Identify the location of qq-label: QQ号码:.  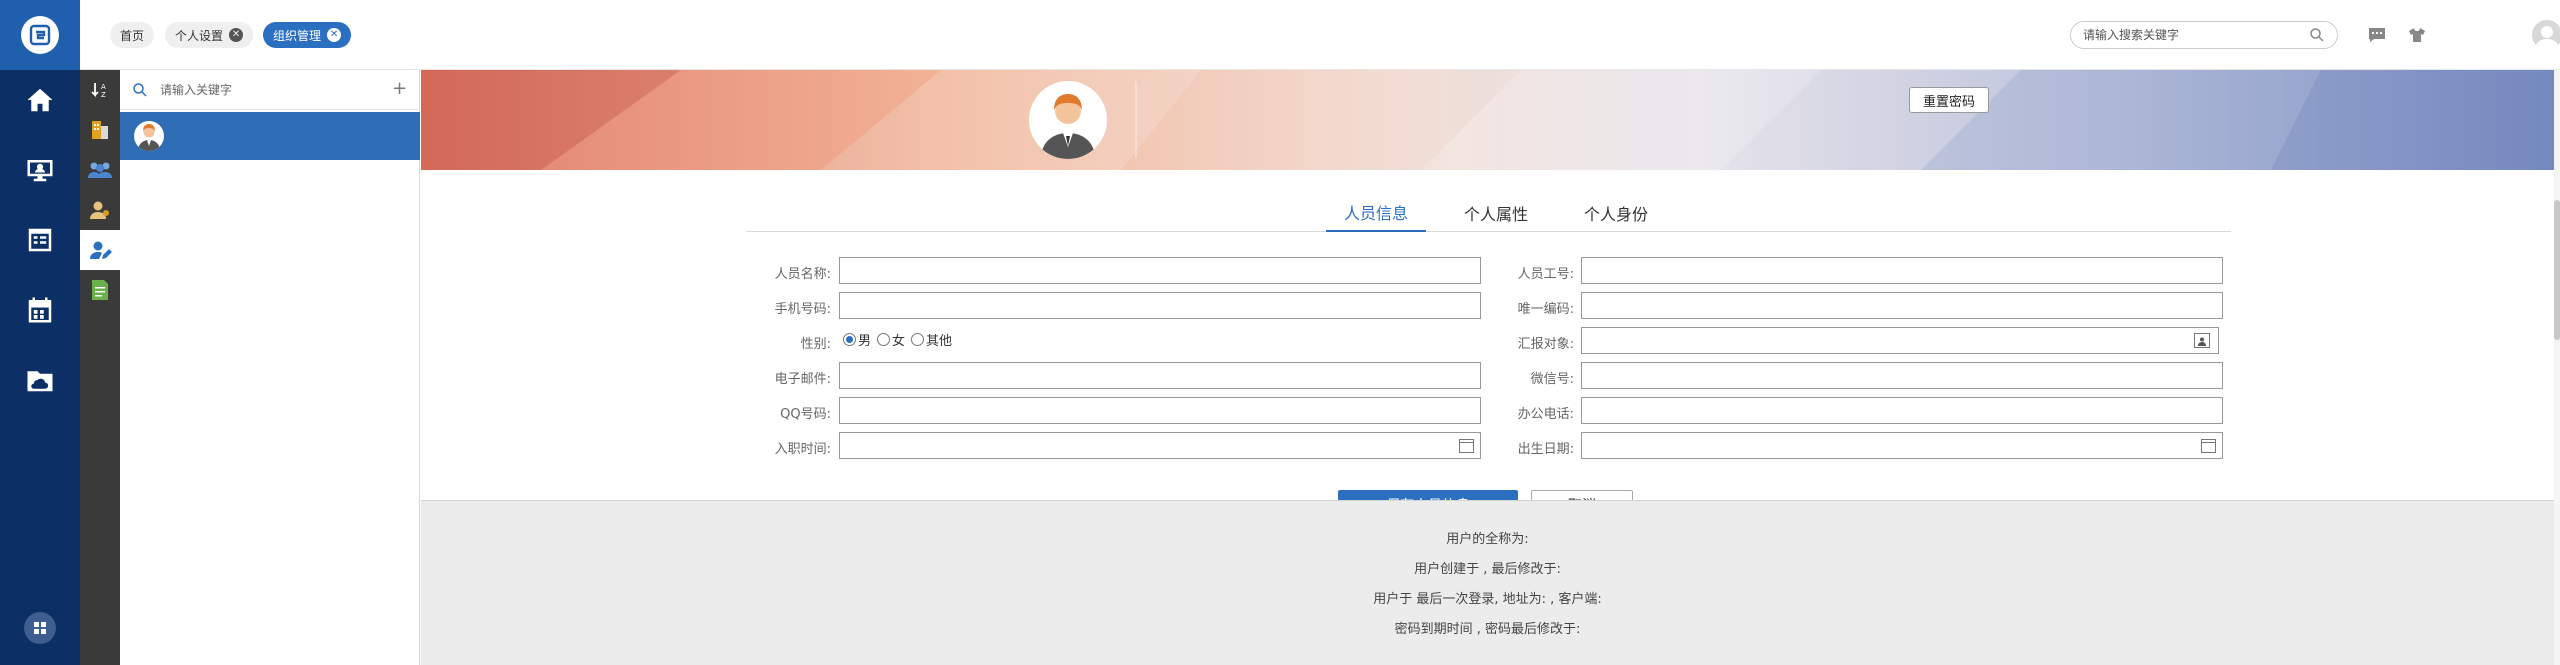
(805, 414).